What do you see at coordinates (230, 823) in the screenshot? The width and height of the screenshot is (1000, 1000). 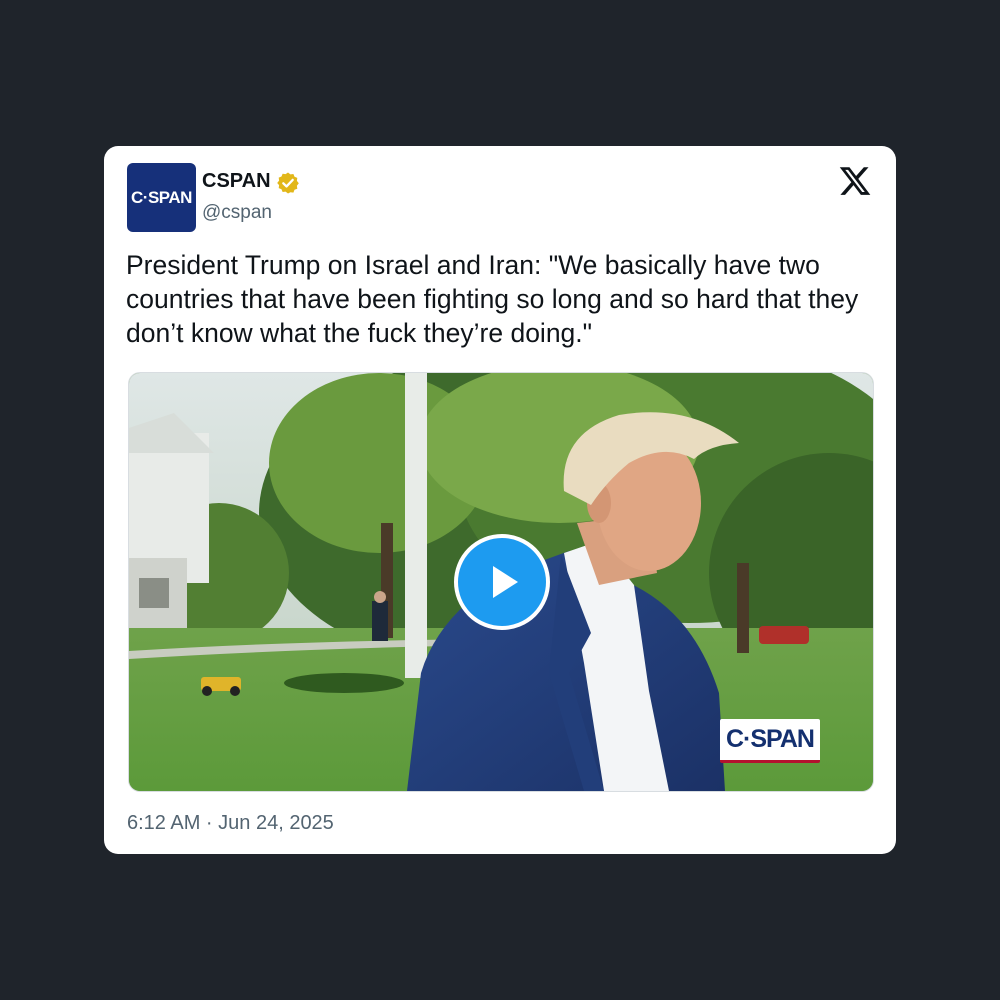 I see `tweet-timestamp: 6:12 AM · Jun 24, 2025` at bounding box center [230, 823].